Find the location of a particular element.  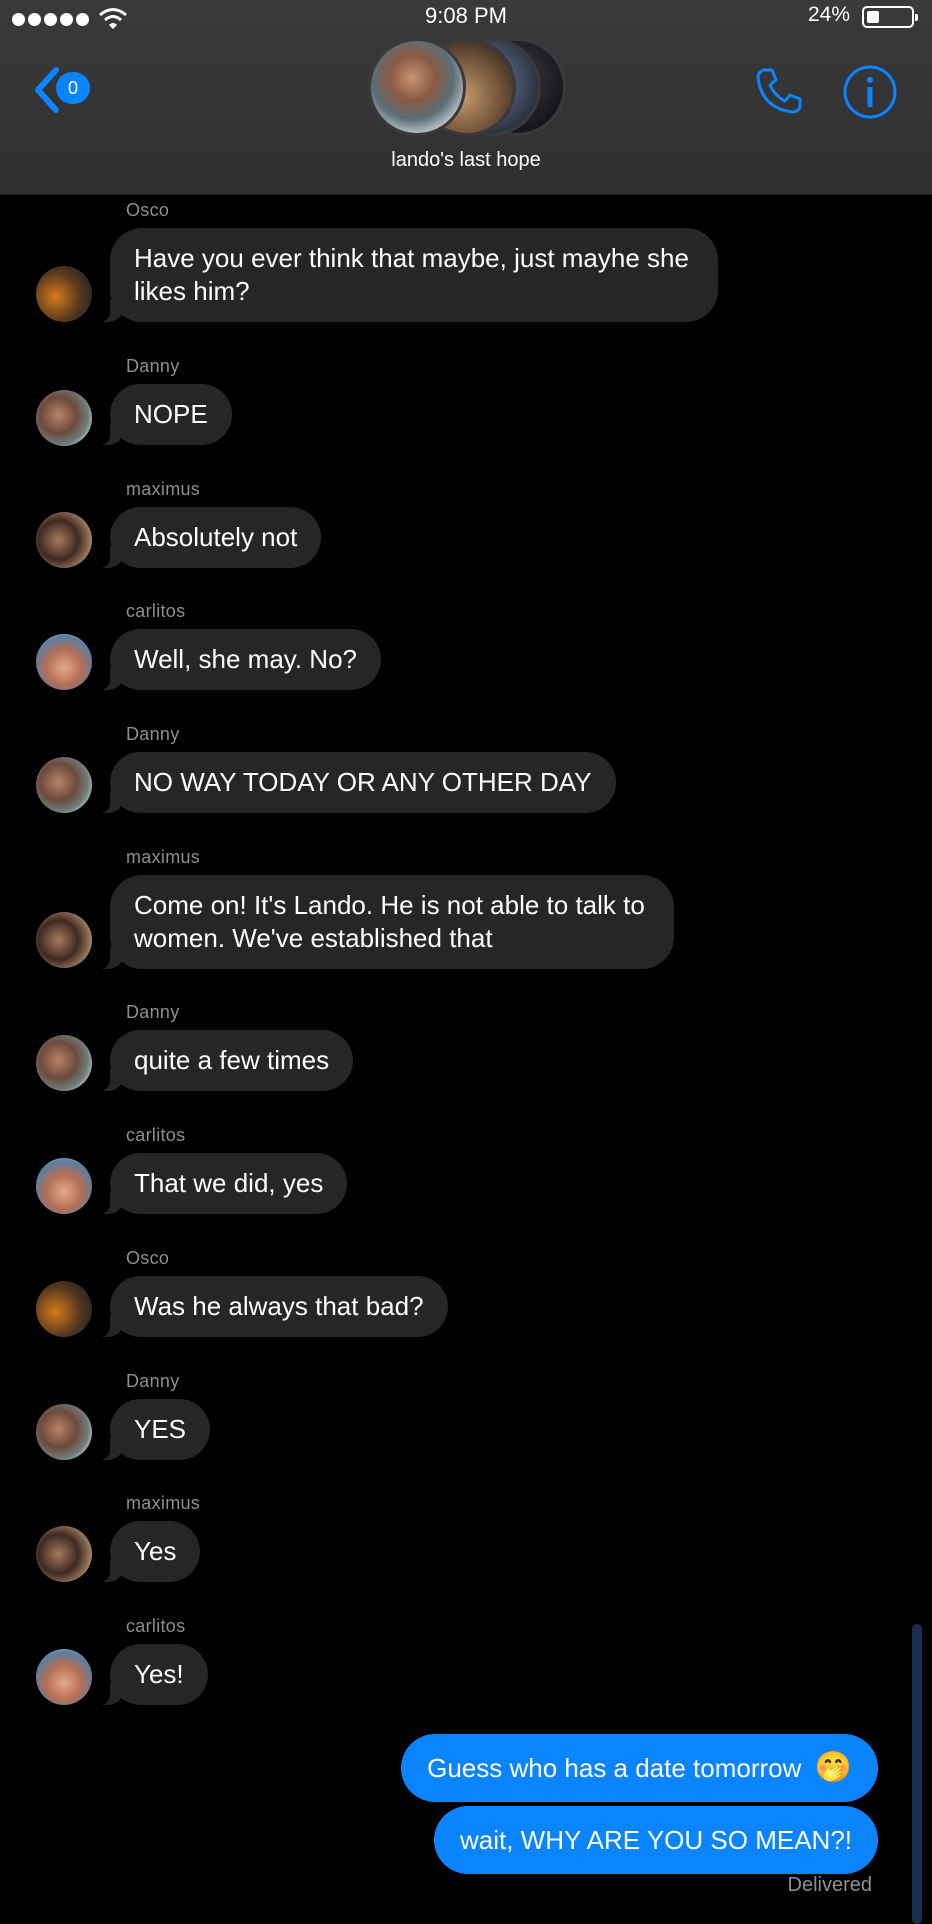

message-bubble: NOPE is located at coordinates (165, 414).